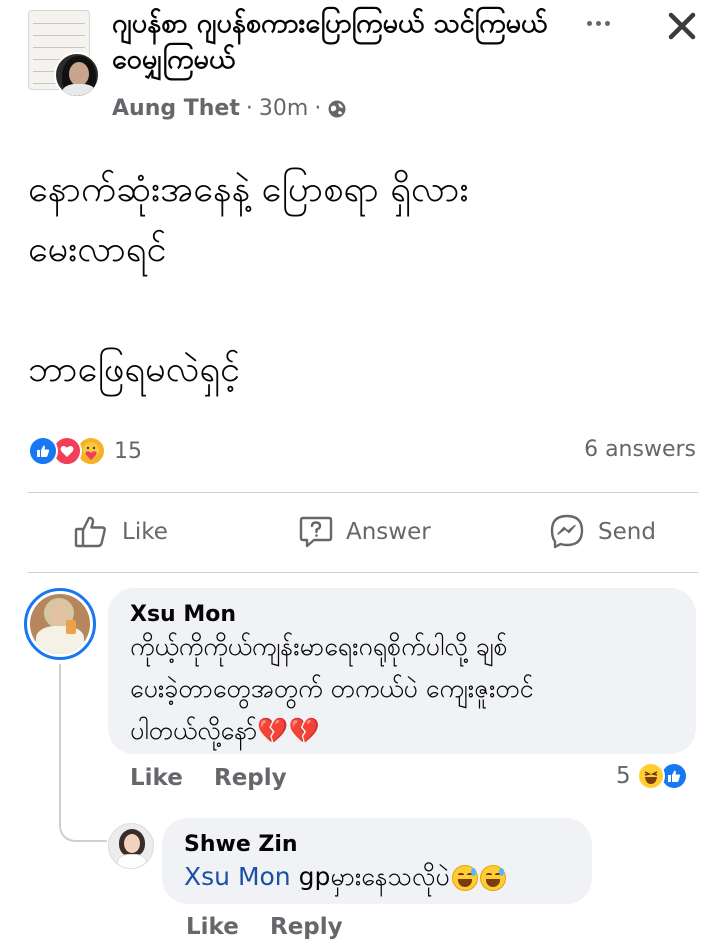  I want to click on comment-reply-button: Reply, so click(250, 778).